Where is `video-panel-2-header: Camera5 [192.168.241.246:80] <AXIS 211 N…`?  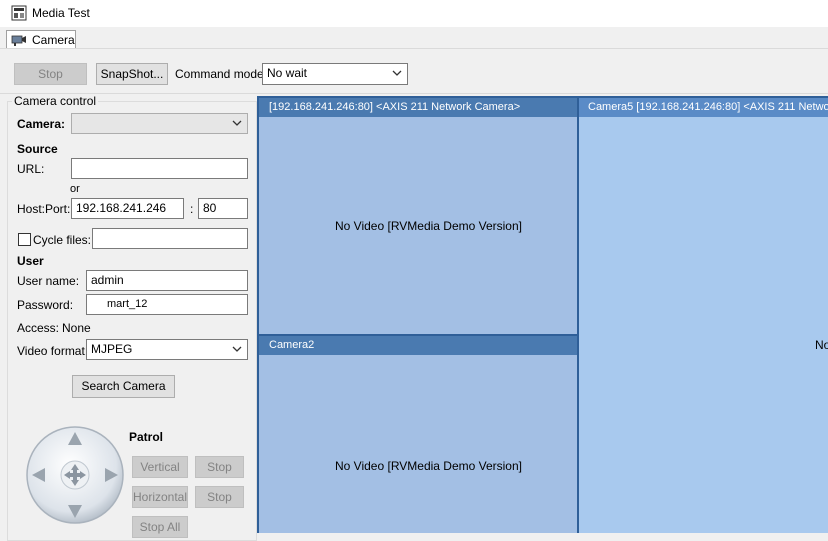 video-panel-2-header: Camera5 [192.168.241.246:80] <AXIS 211 N… is located at coordinates (703, 107).